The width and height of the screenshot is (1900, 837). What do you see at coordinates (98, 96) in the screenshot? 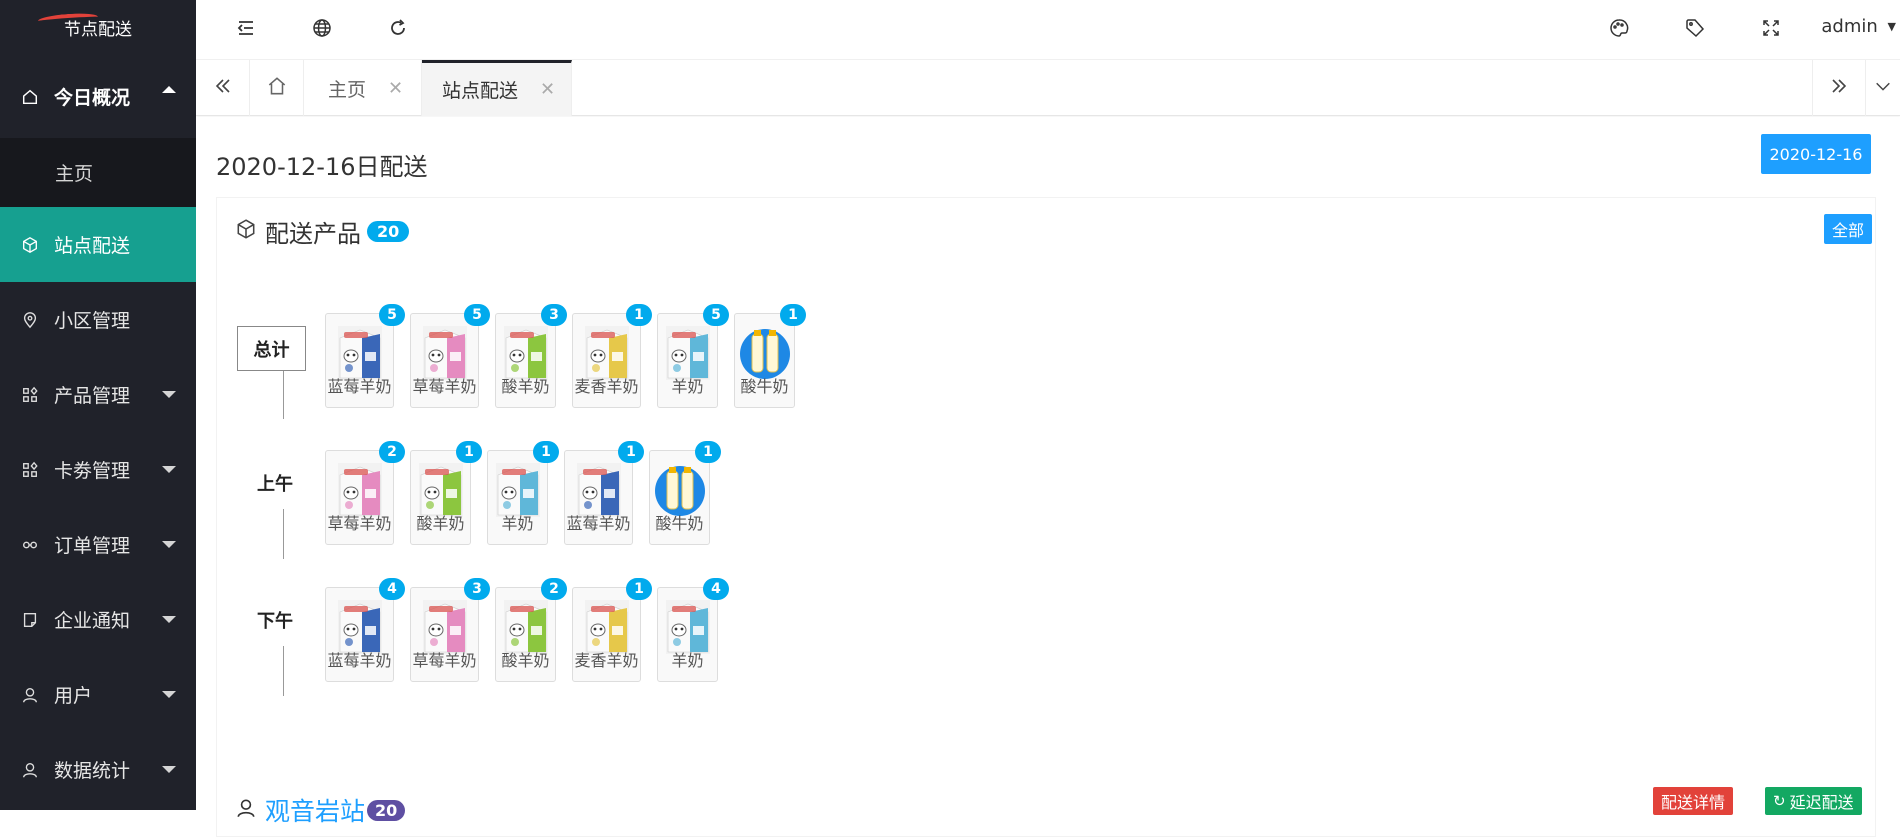
I see `sidebar-item-overview: 今日概况` at bounding box center [98, 96].